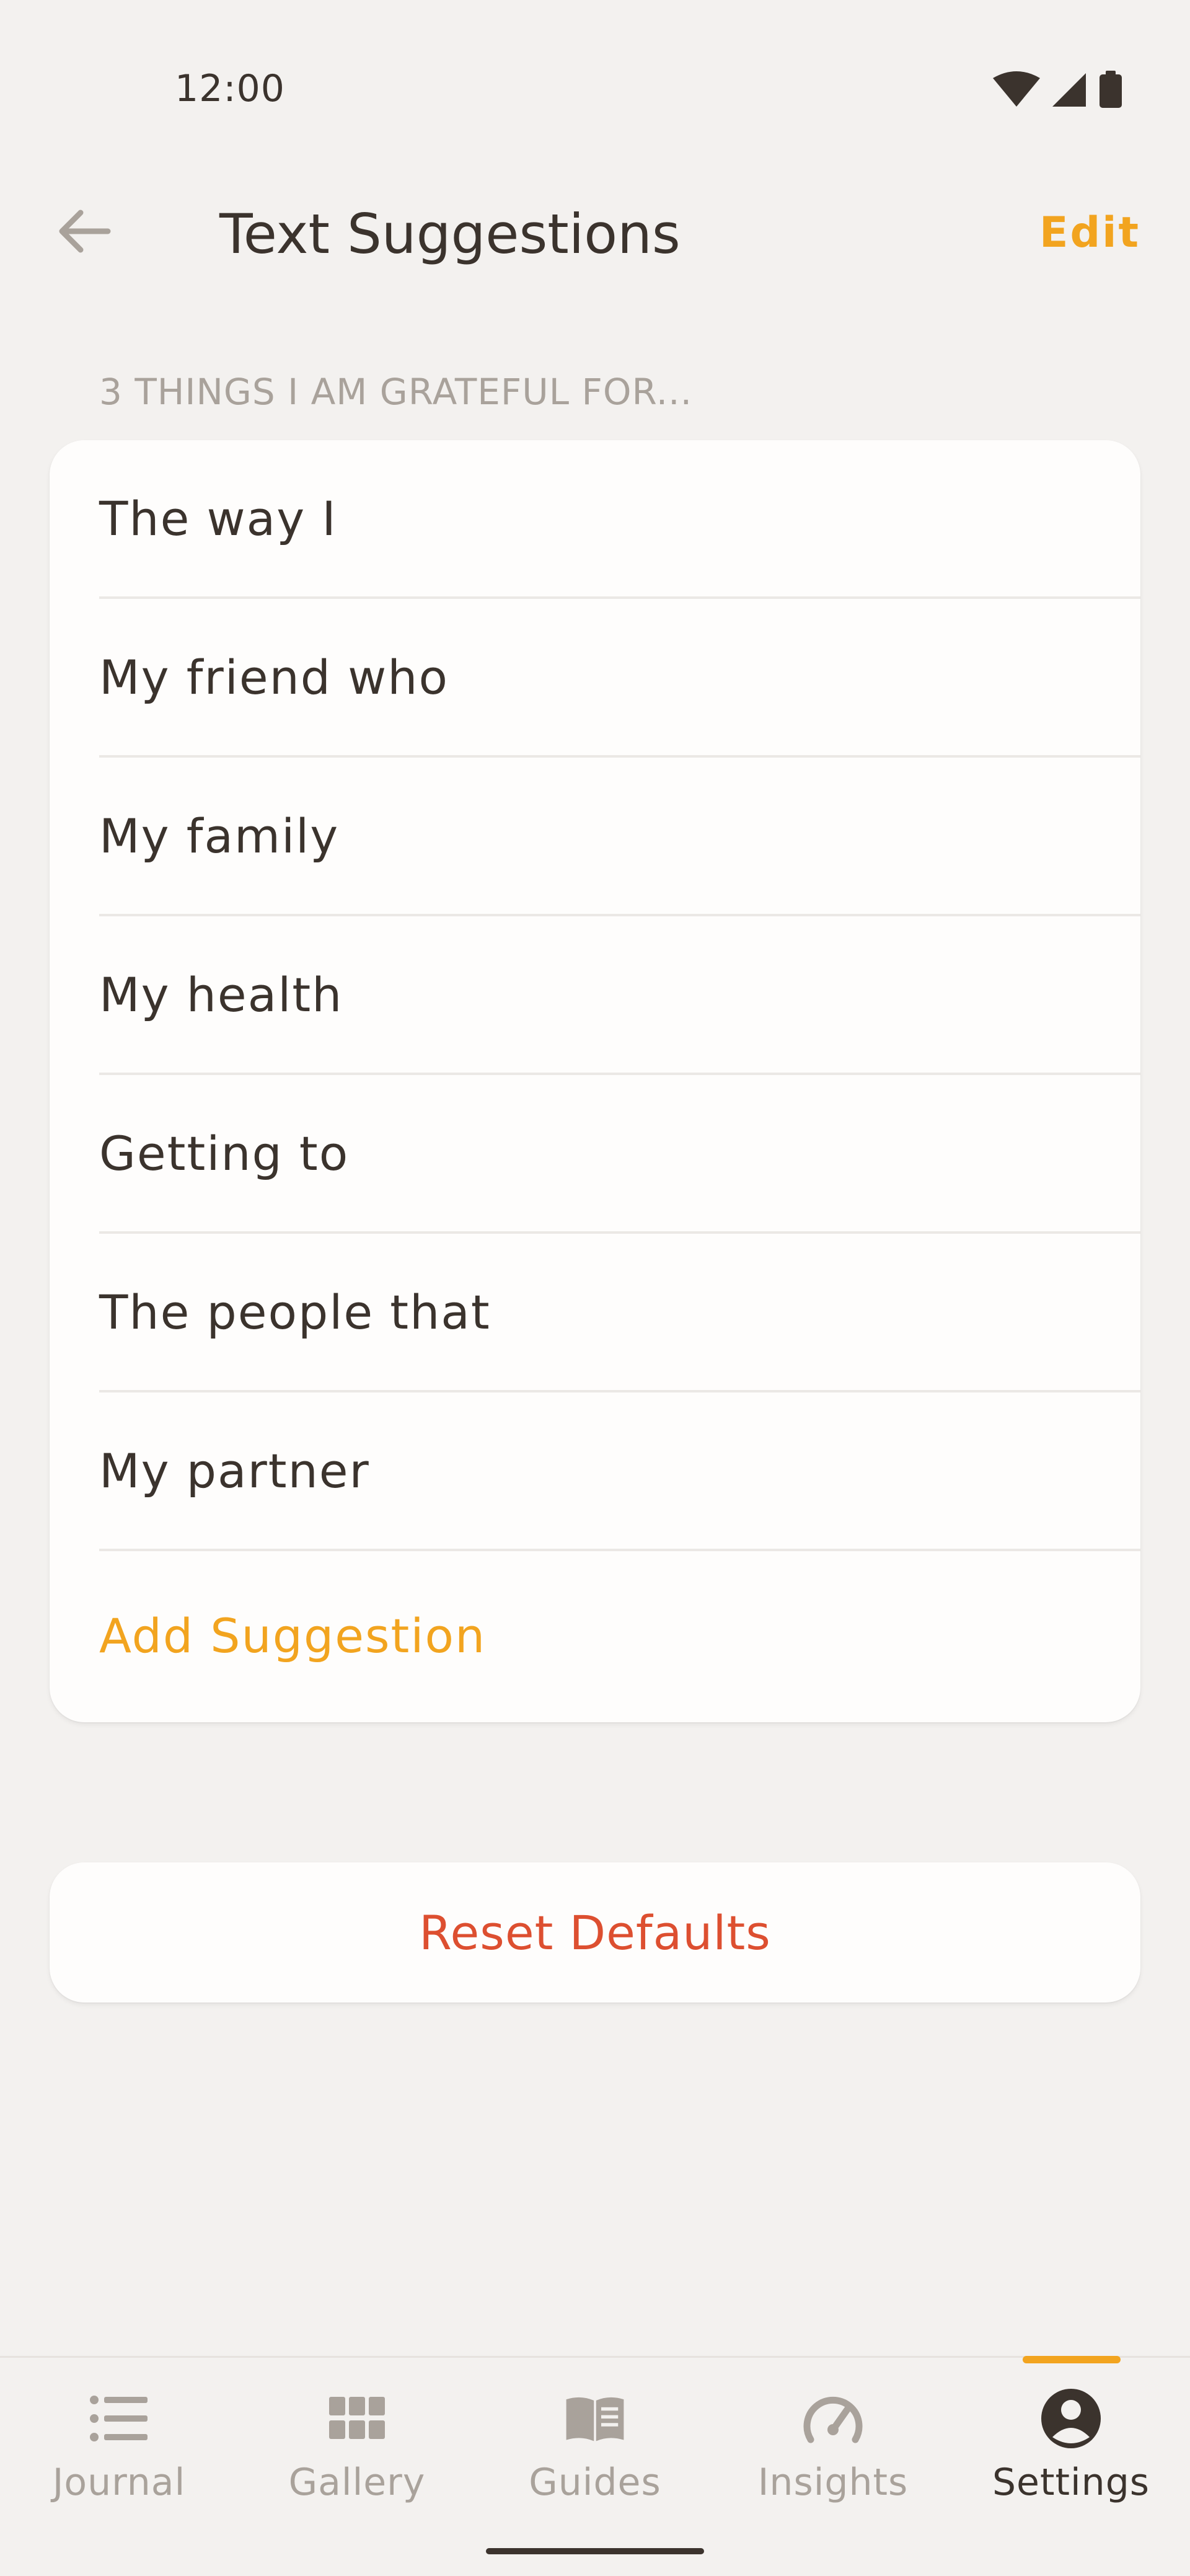  What do you see at coordinates (1089, 232) in the screenshot?
I see `edit-button: Edit` at bounding box center [1089, 232].